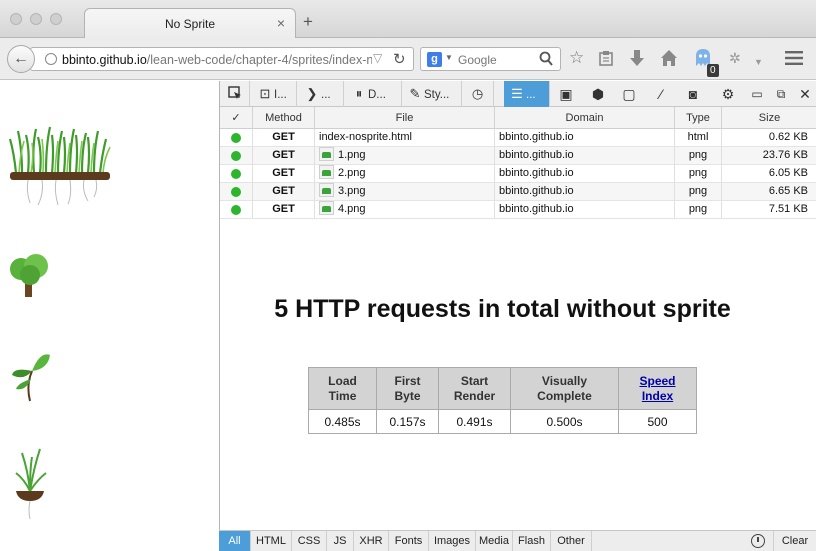  What do you see at coordinates (728, 94) in the screenshot?
I see `gear-icon: ⚙` at bounding box center [728, 94].